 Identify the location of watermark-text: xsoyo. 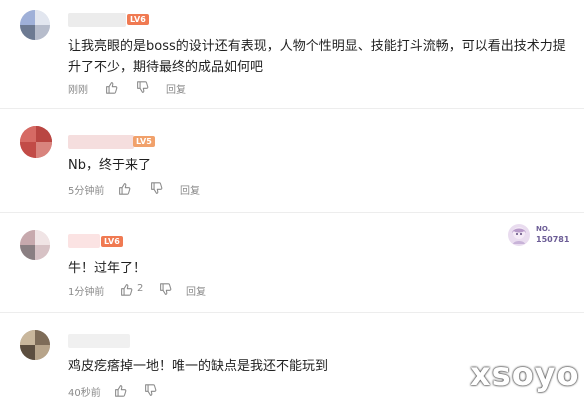
(525, 374).